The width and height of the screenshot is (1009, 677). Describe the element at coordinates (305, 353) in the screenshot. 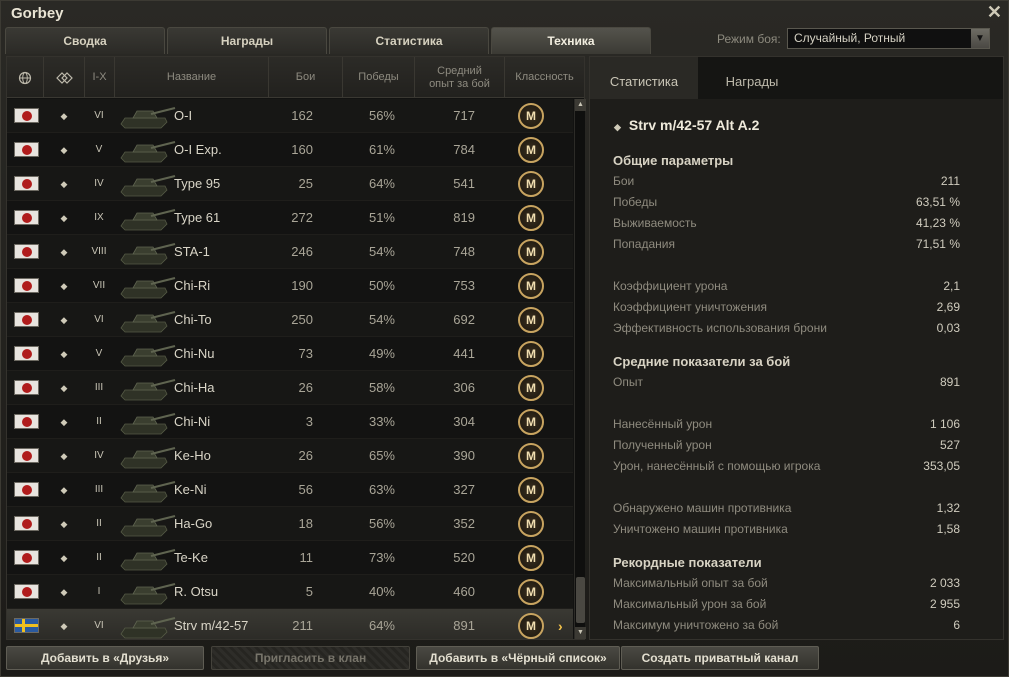

I see `battles-cell: 73` at that location.